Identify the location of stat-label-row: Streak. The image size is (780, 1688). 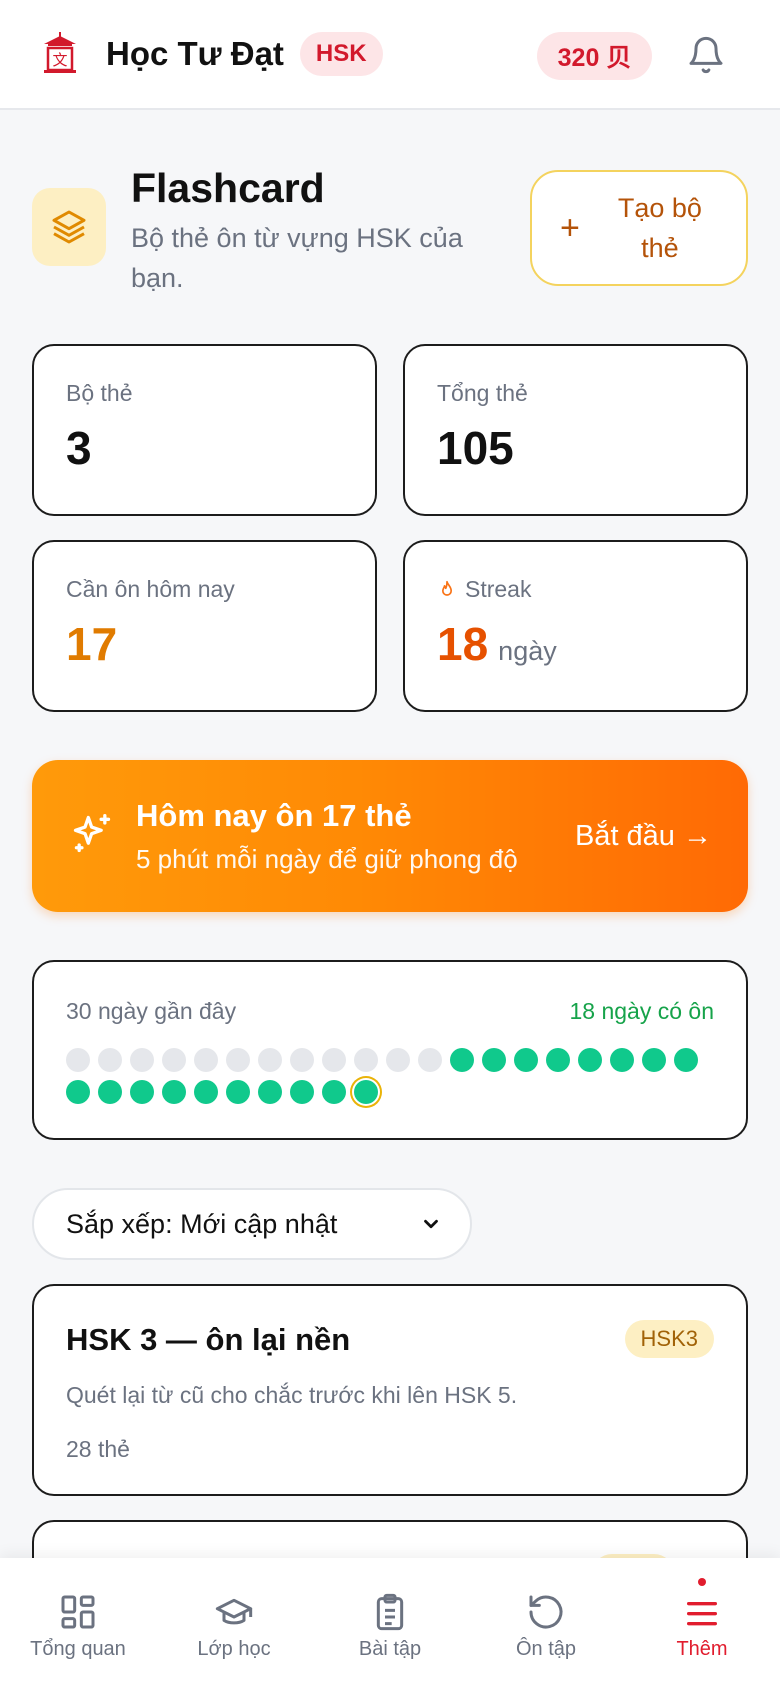
(591, 589).